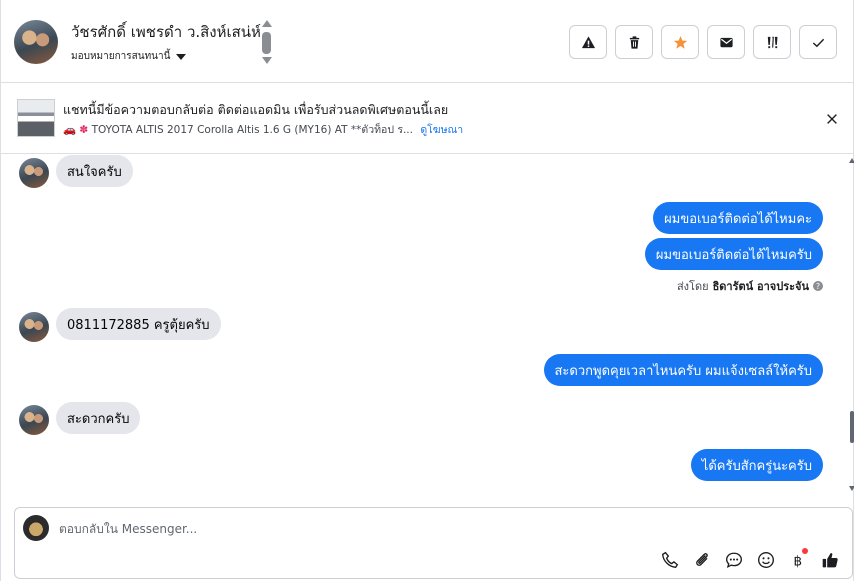 The image size is (854, 581). Describe the element at coordinates (138, 324) in the screenshot. I see `message-bubble-incoming: 0811172885 ครูตุ้ยครับ` at that location.